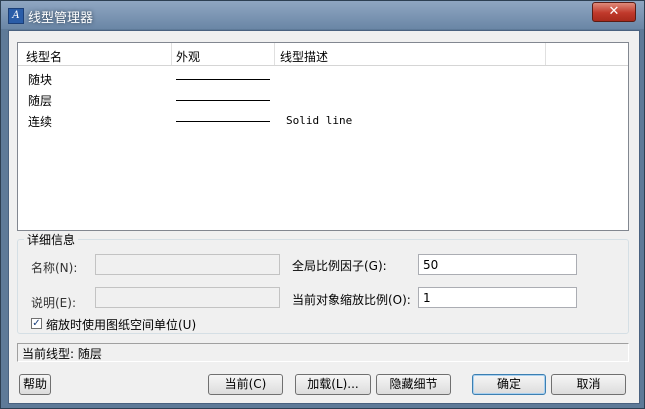 This screenshot has height=409, width=645. I want to click on current-linetype-text: 当前线型: 随层, so click(62, 354).